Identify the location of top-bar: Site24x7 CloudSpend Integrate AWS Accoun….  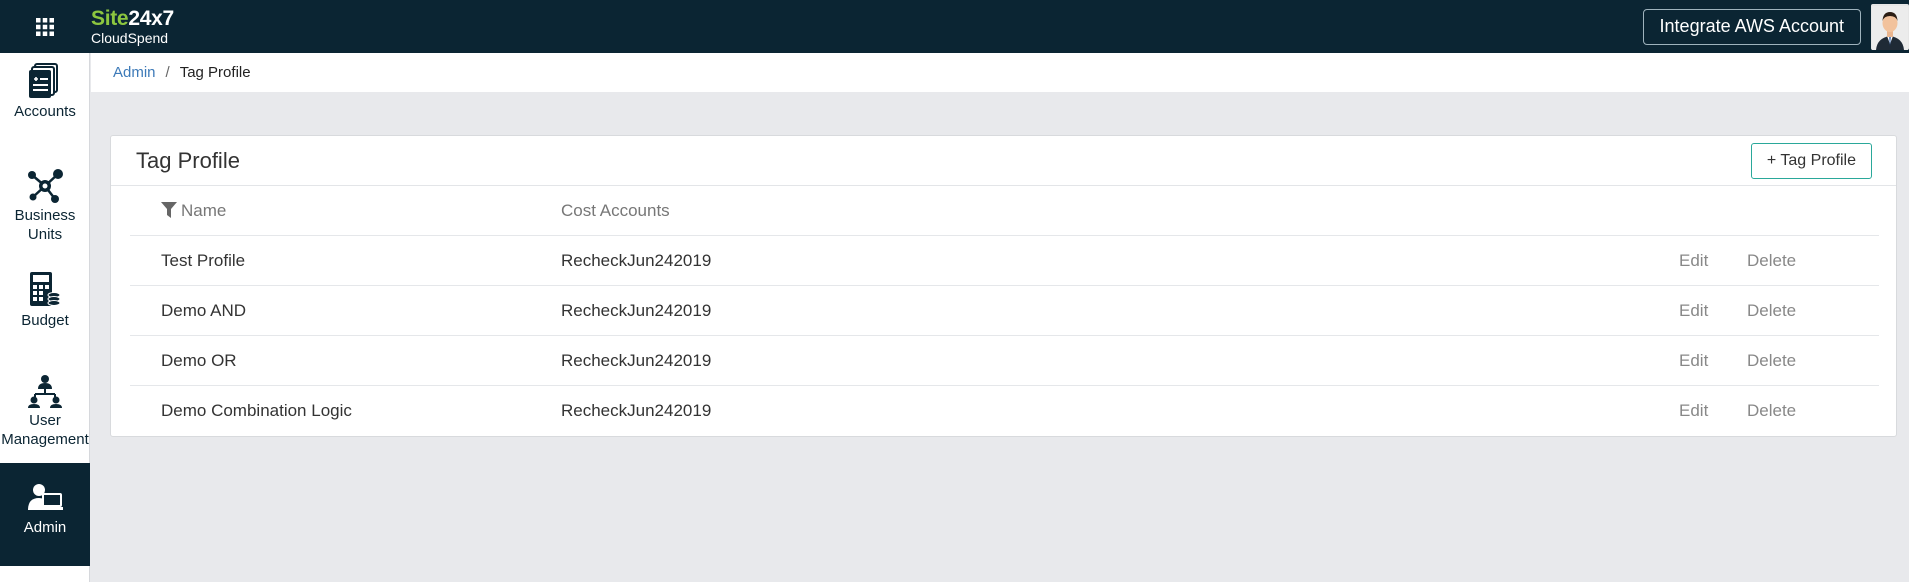
(954, 26).